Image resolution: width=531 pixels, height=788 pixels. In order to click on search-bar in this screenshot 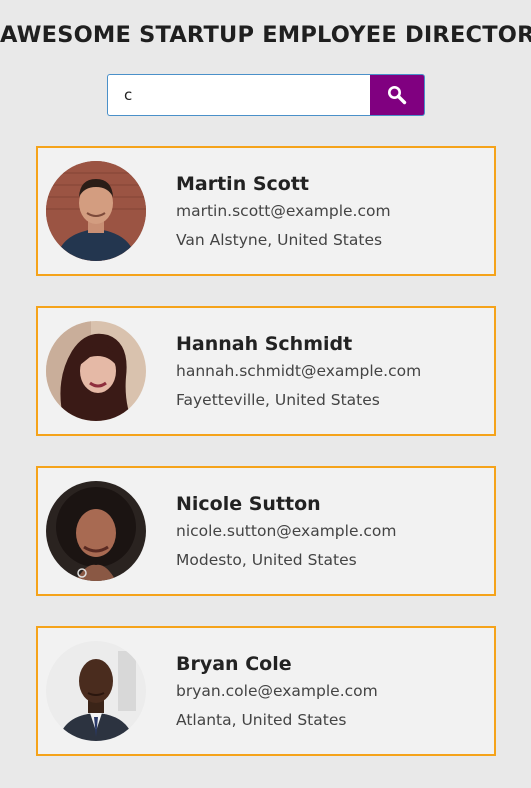, I will do `click(266, 95)`.